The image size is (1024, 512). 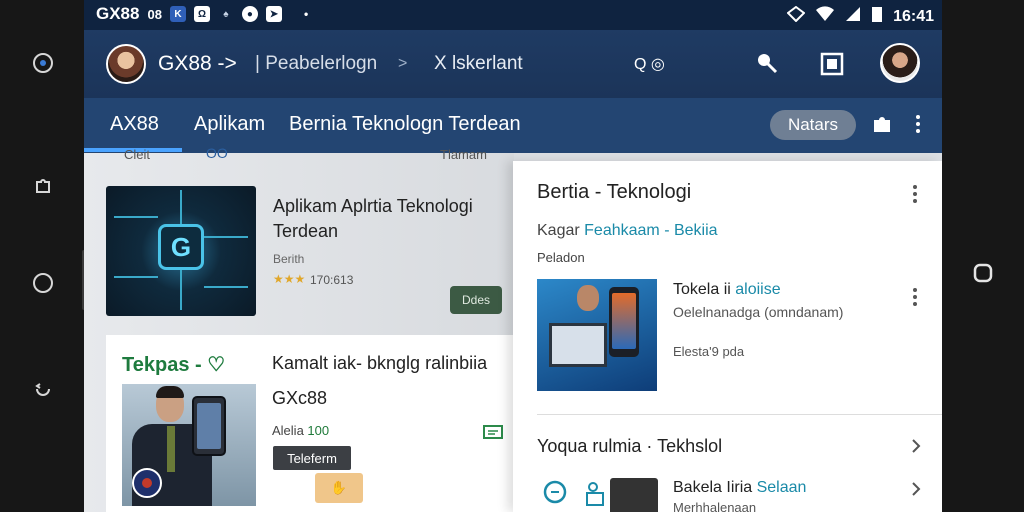 I want to click on card-title: Aplikam Aplrtia Teknologi Terdean, so click(x=388, y=219).